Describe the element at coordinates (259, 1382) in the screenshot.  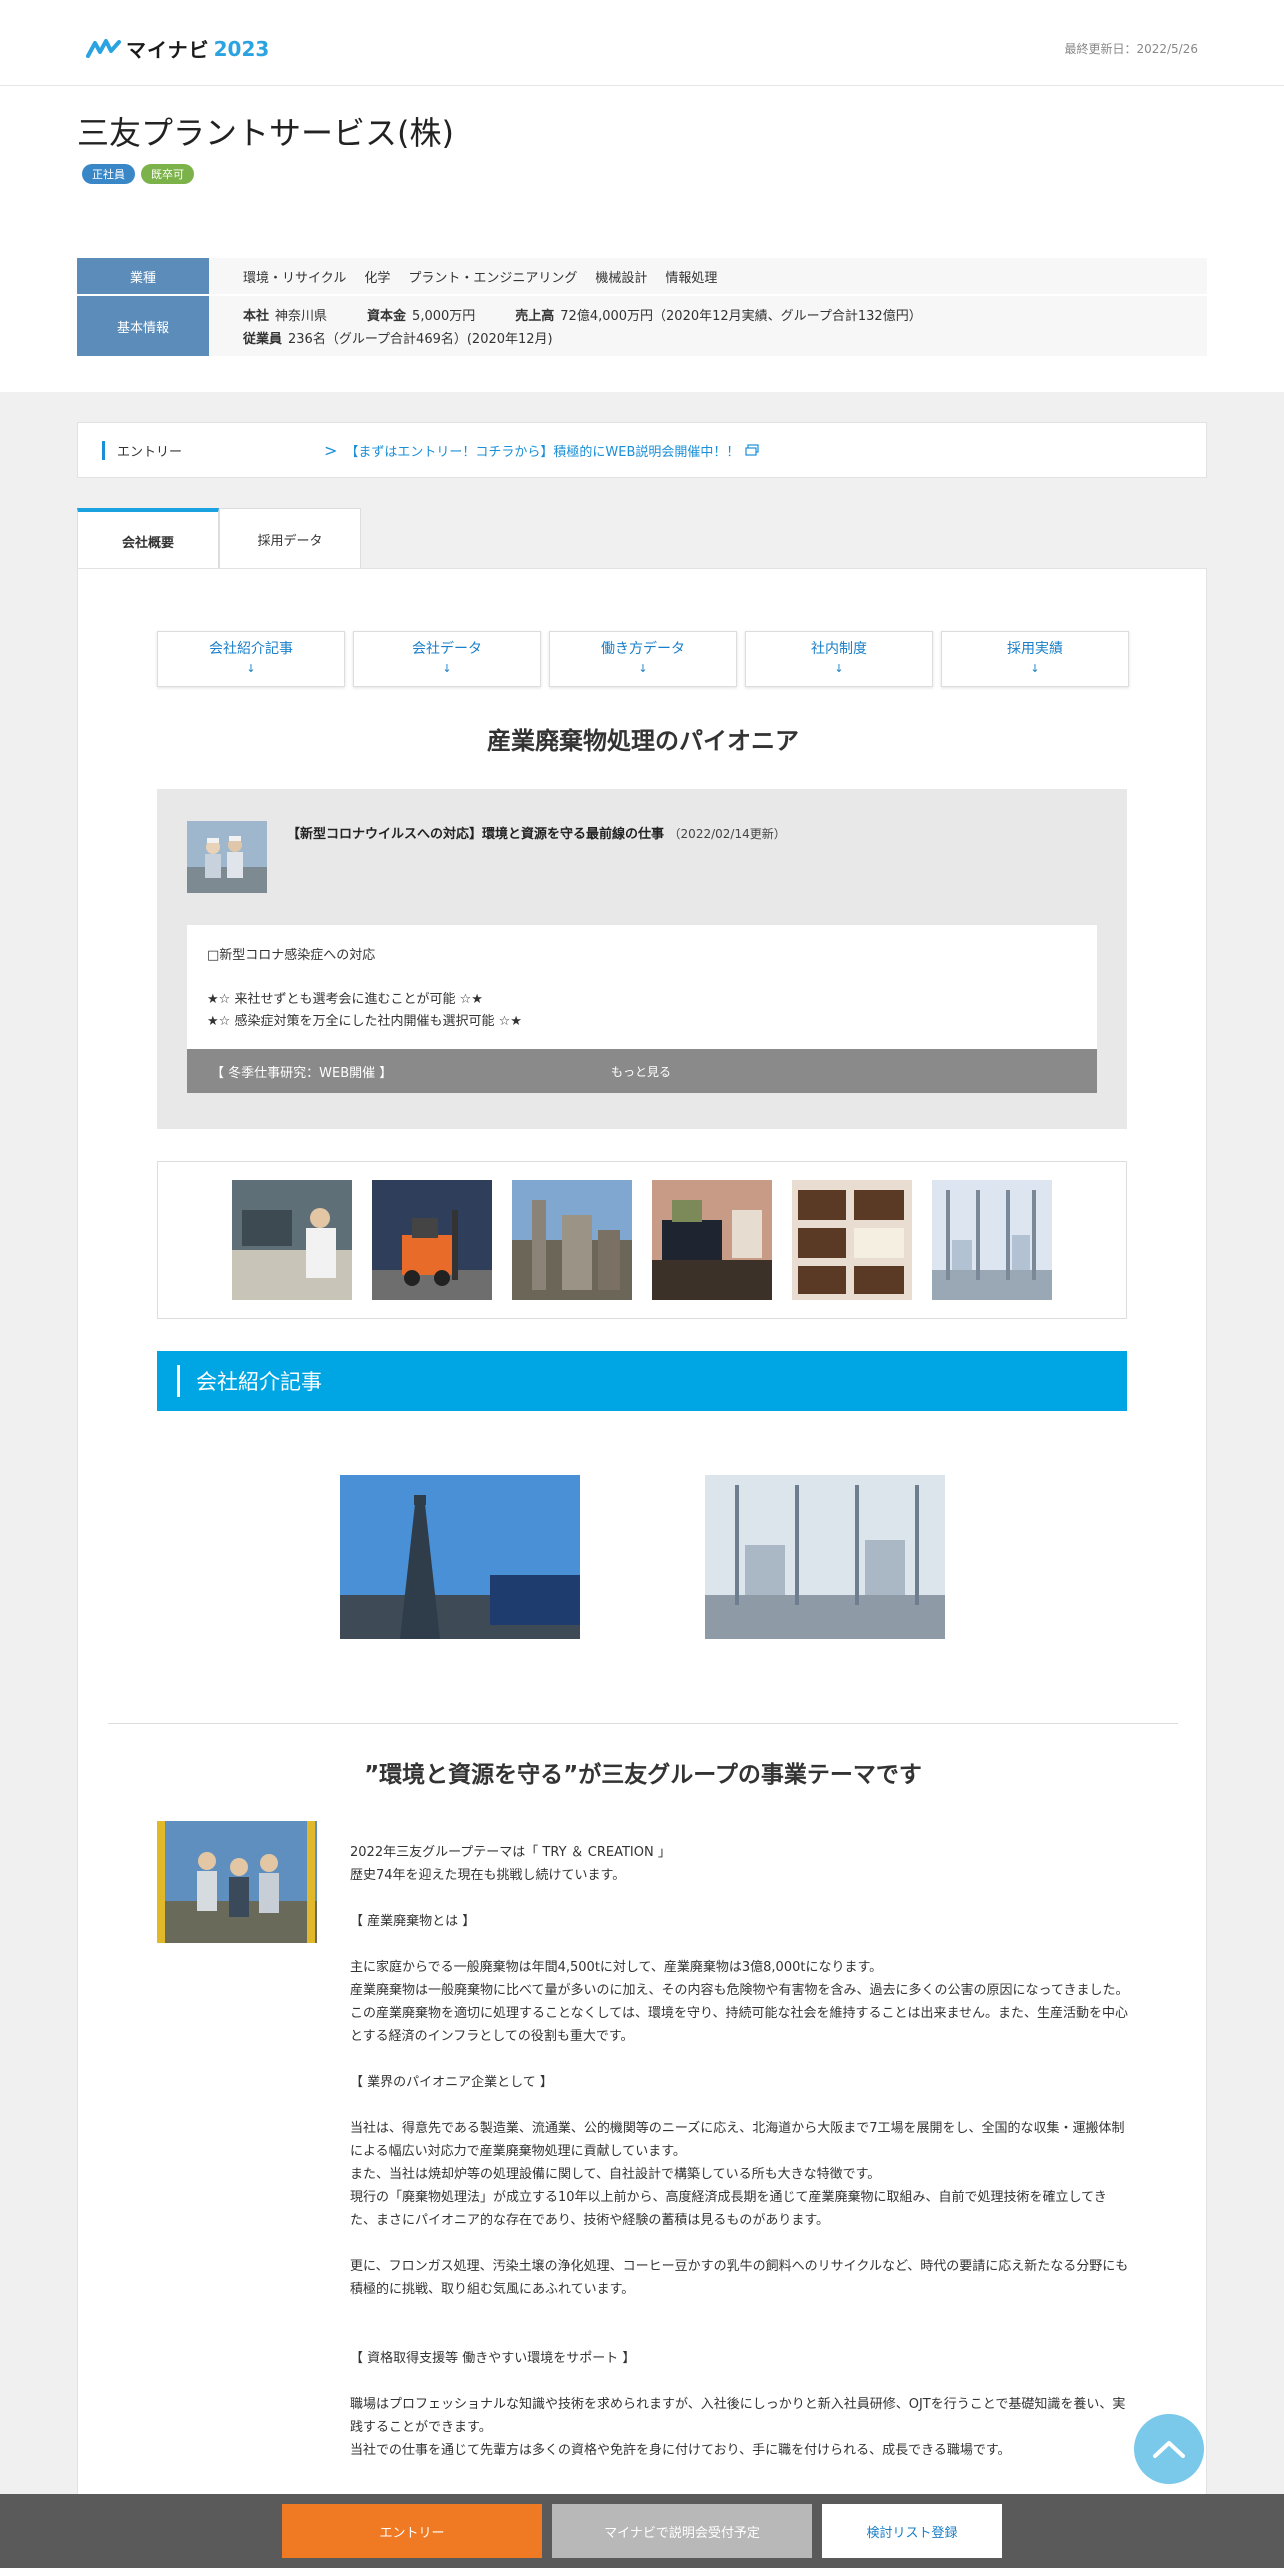
I see `section-title: 会社紹介記事` at that location.